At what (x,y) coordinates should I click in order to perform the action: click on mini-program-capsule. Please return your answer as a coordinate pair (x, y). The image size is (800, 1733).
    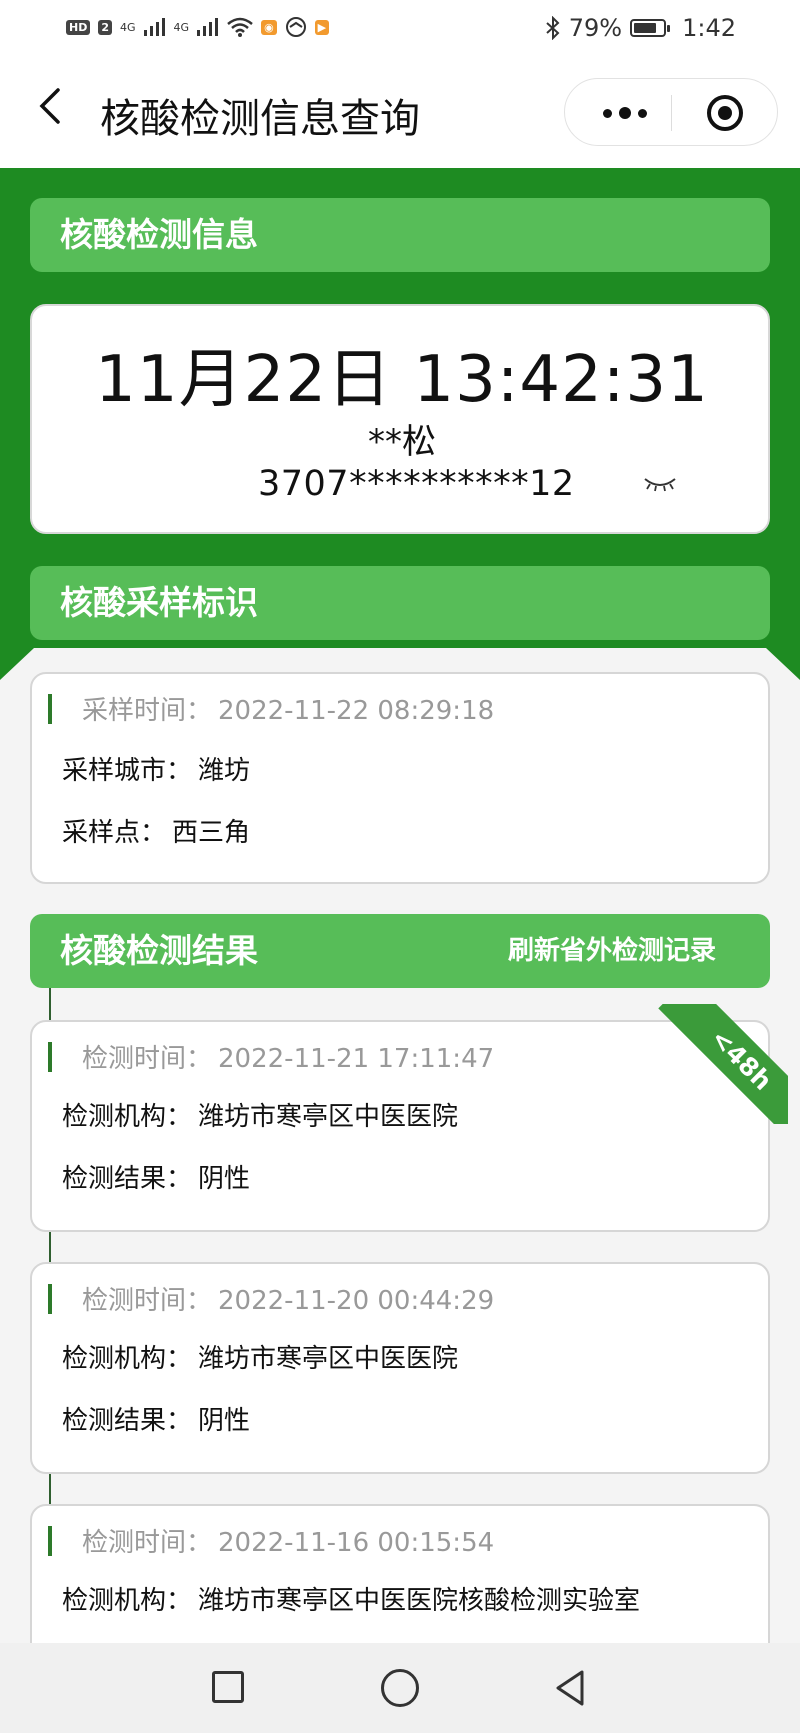
    Looking at the image, I should click on (671, 112).